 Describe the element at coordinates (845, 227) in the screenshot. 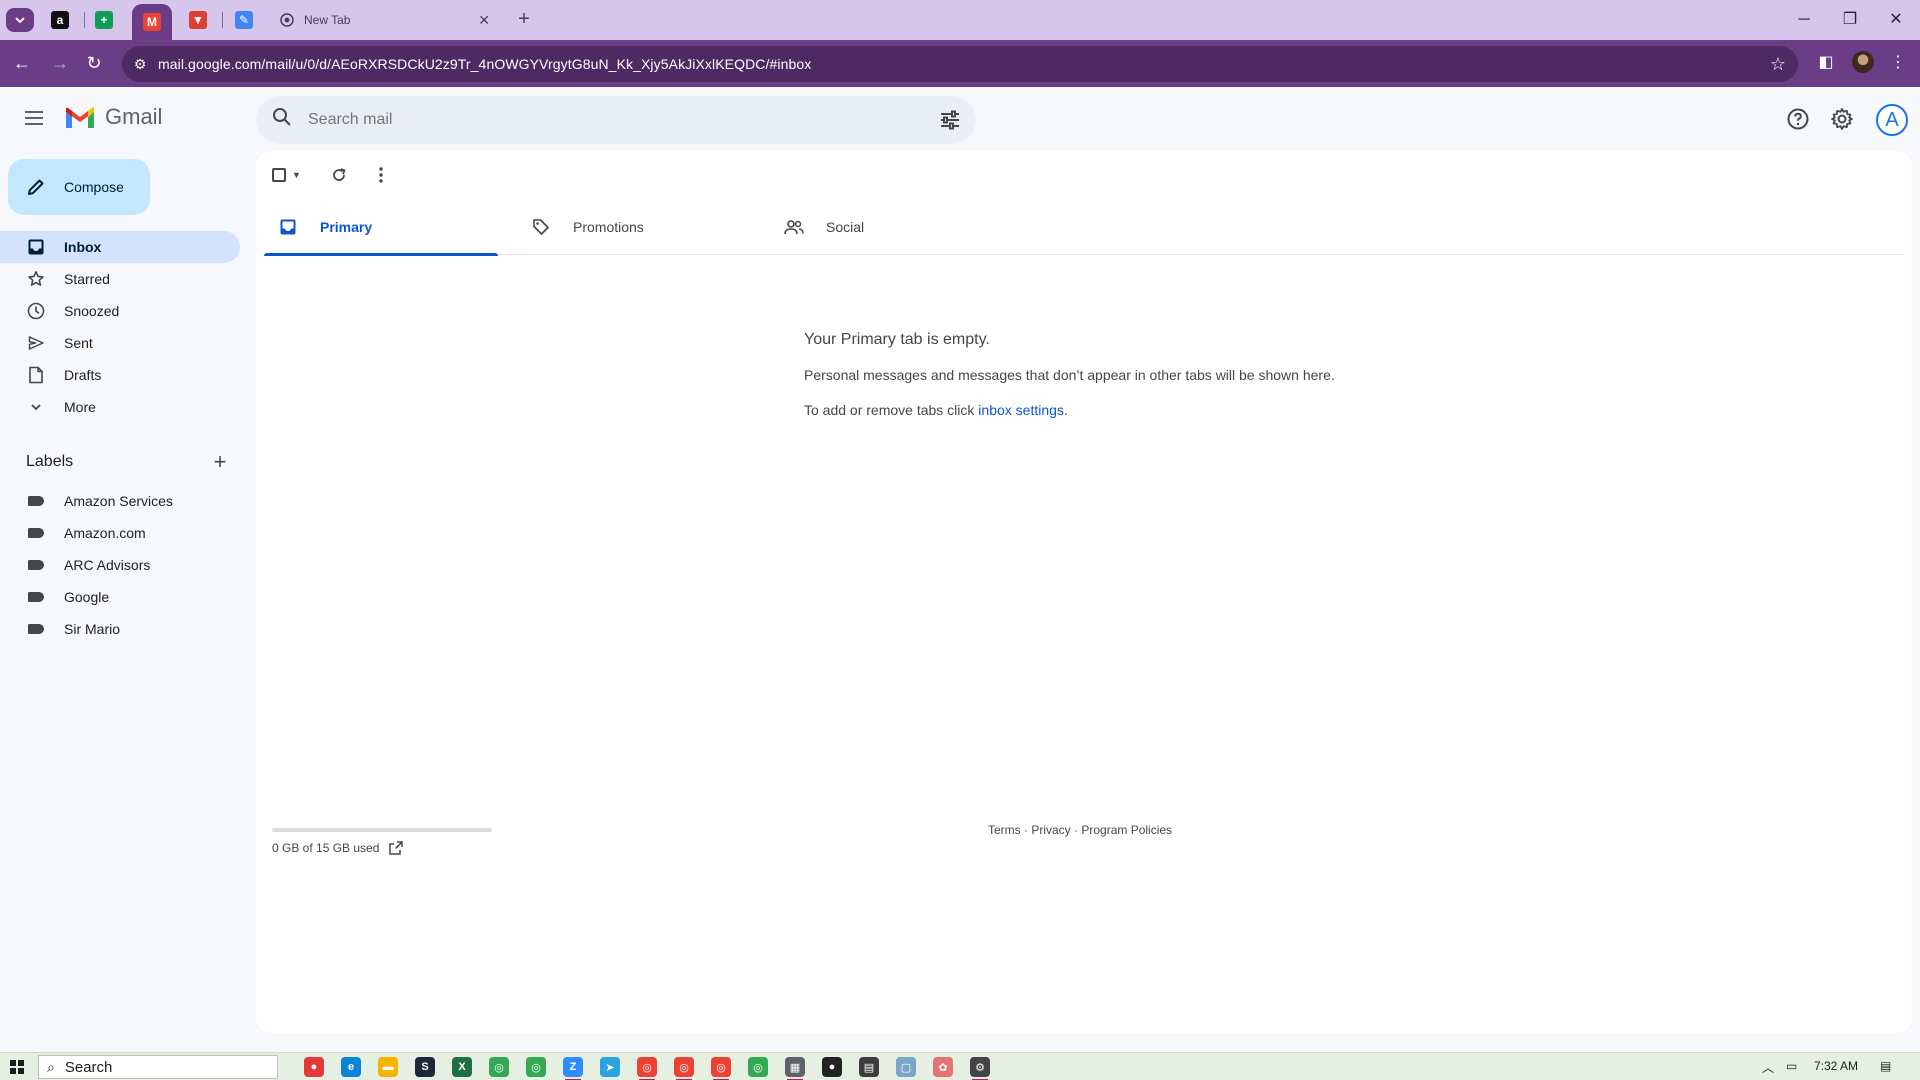

I see `tab-label: Social` at that location.